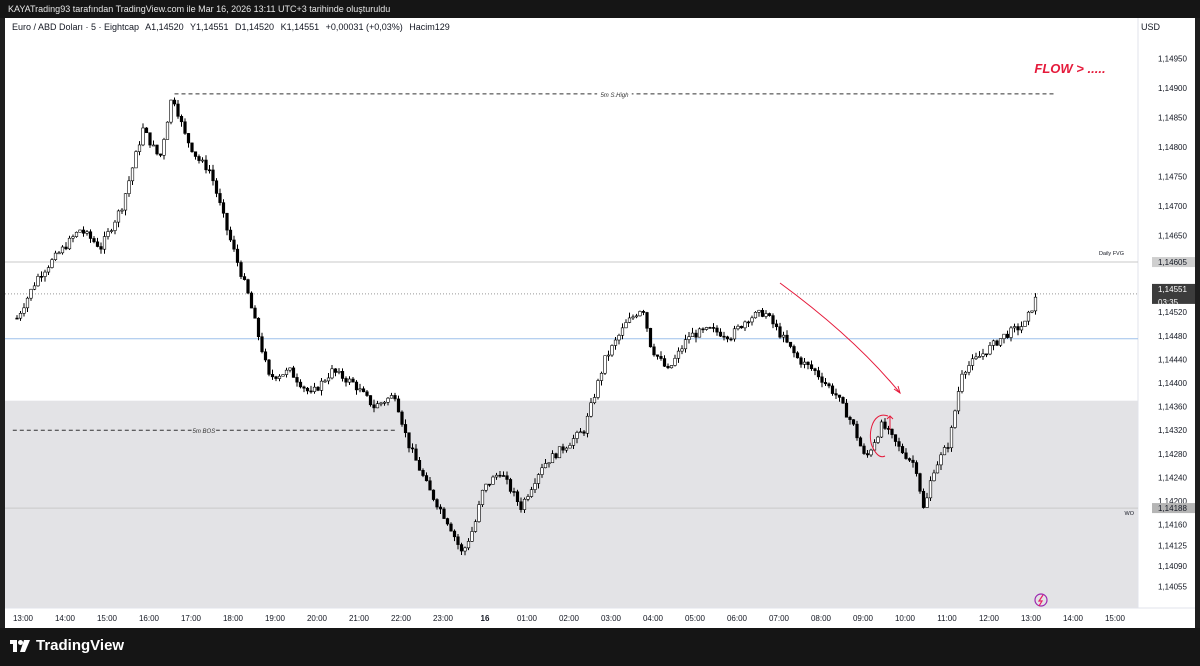 The image size is (1200, 666). What do you see at coordinates (1172, 206) in the screenshot?
I see `y-tick-label: 1,14700` at bounding box center [1172, 206].